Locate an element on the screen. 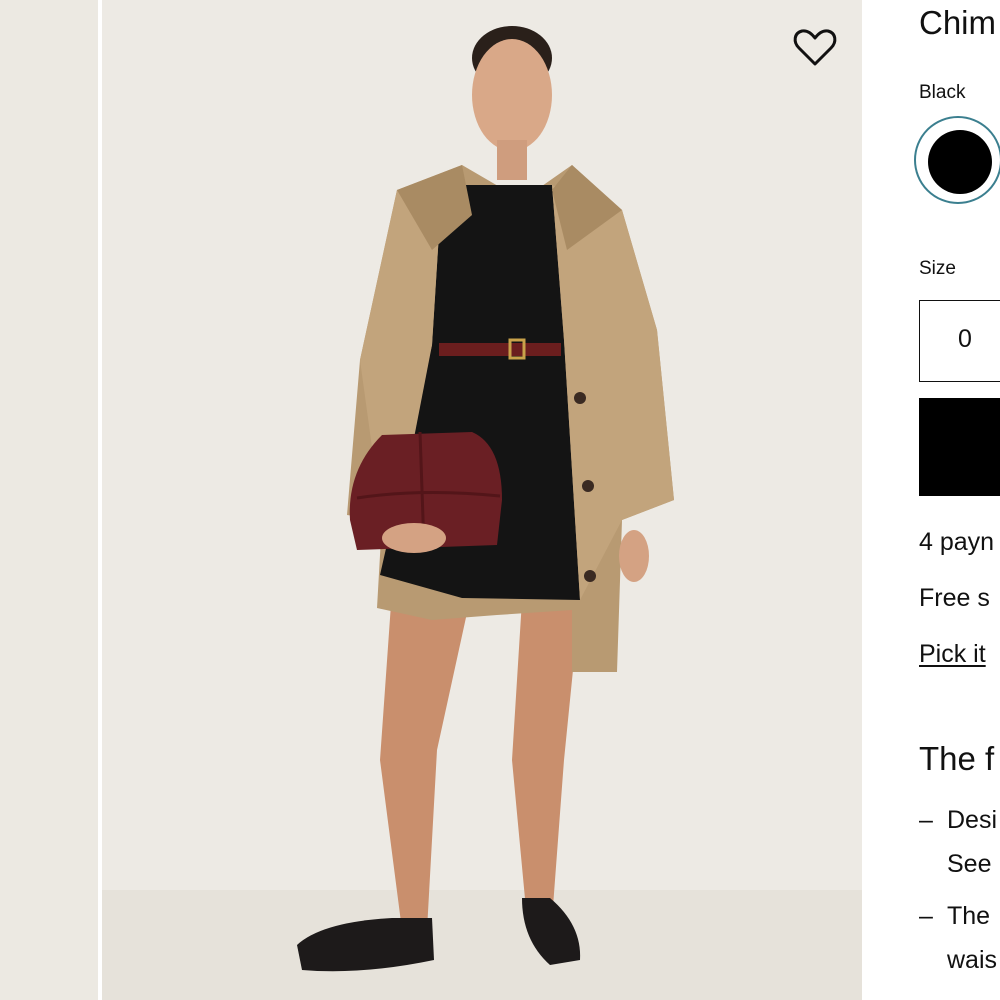 The width and height of the screenshot is (1000, 1000). color-label: Black is located at coordinates (942, 92).